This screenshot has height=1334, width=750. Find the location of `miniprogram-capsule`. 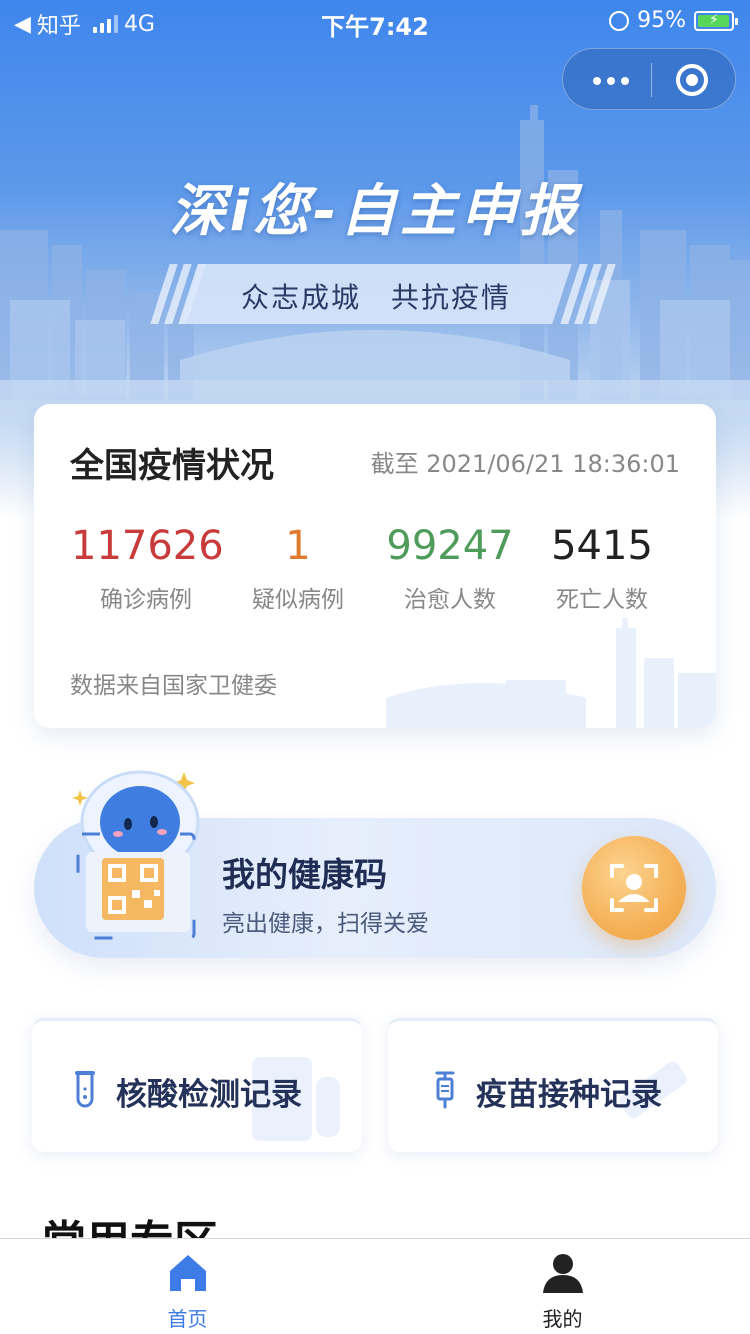

miniprogram-capsule is located at coordinates (649, 79).